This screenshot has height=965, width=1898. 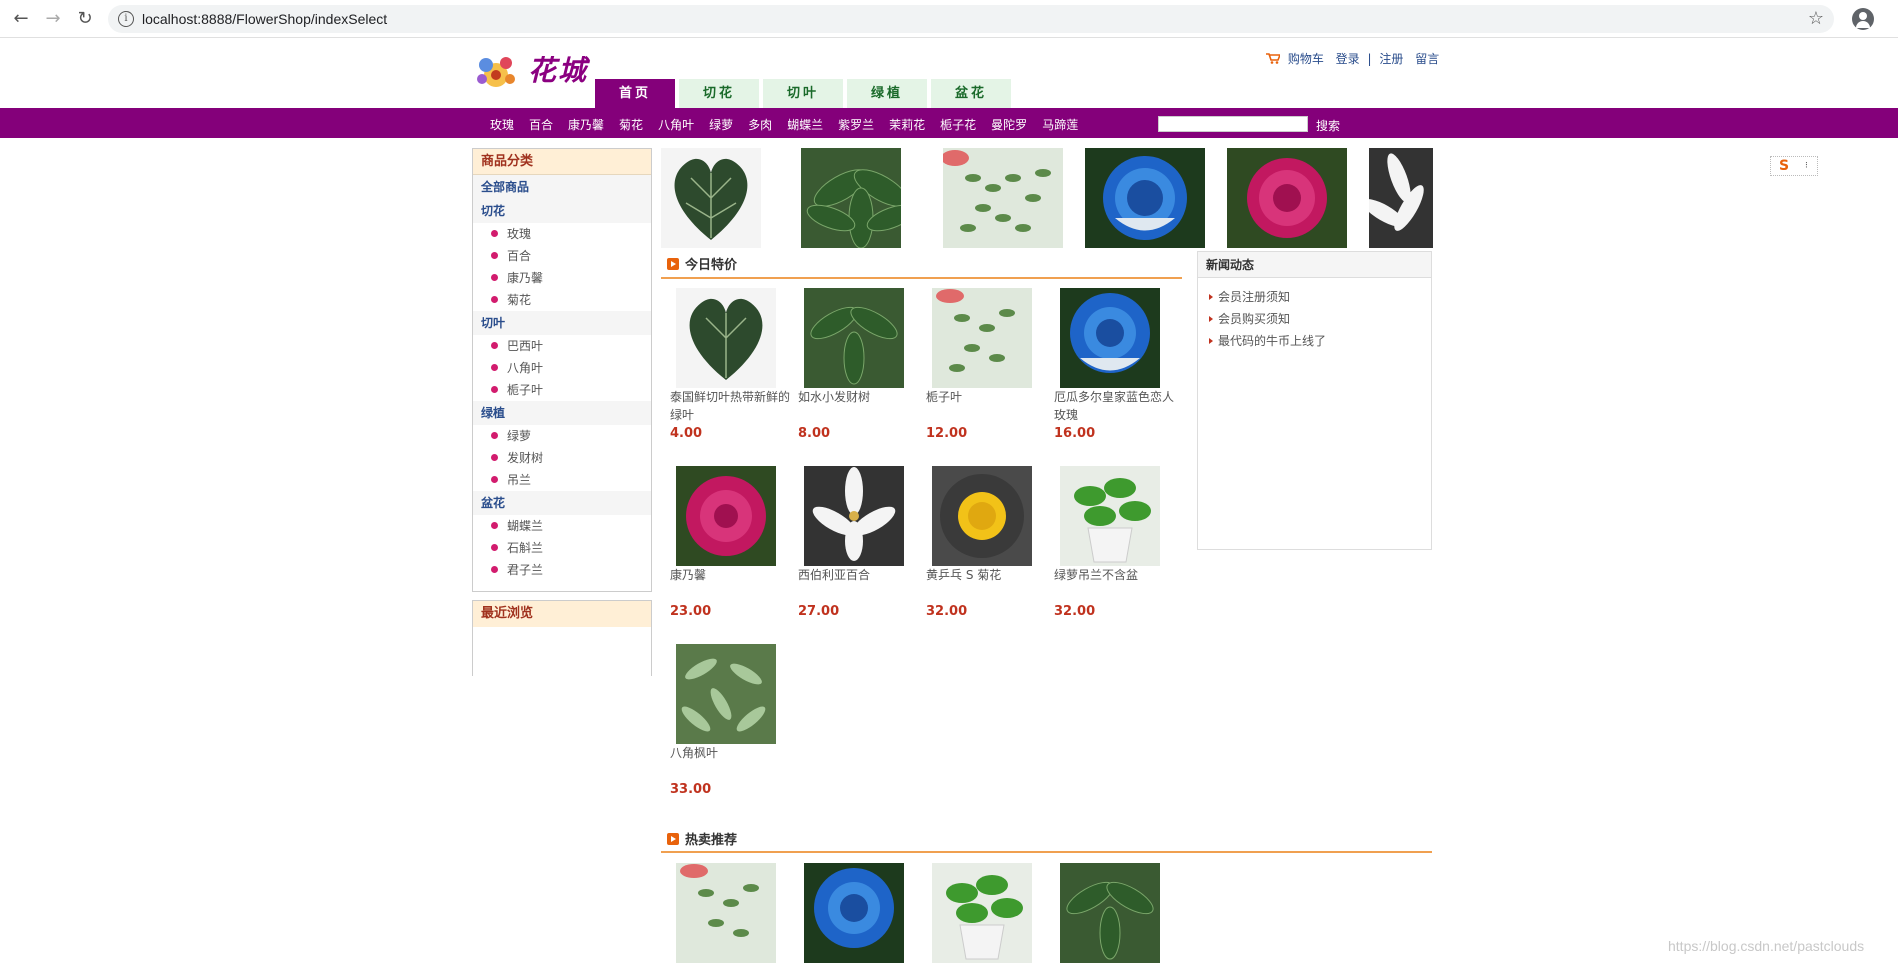 What do you see at coordinates (635, 93) in the screenshot?
I see `tab-home: 首页` at bounding box center [635, 93].